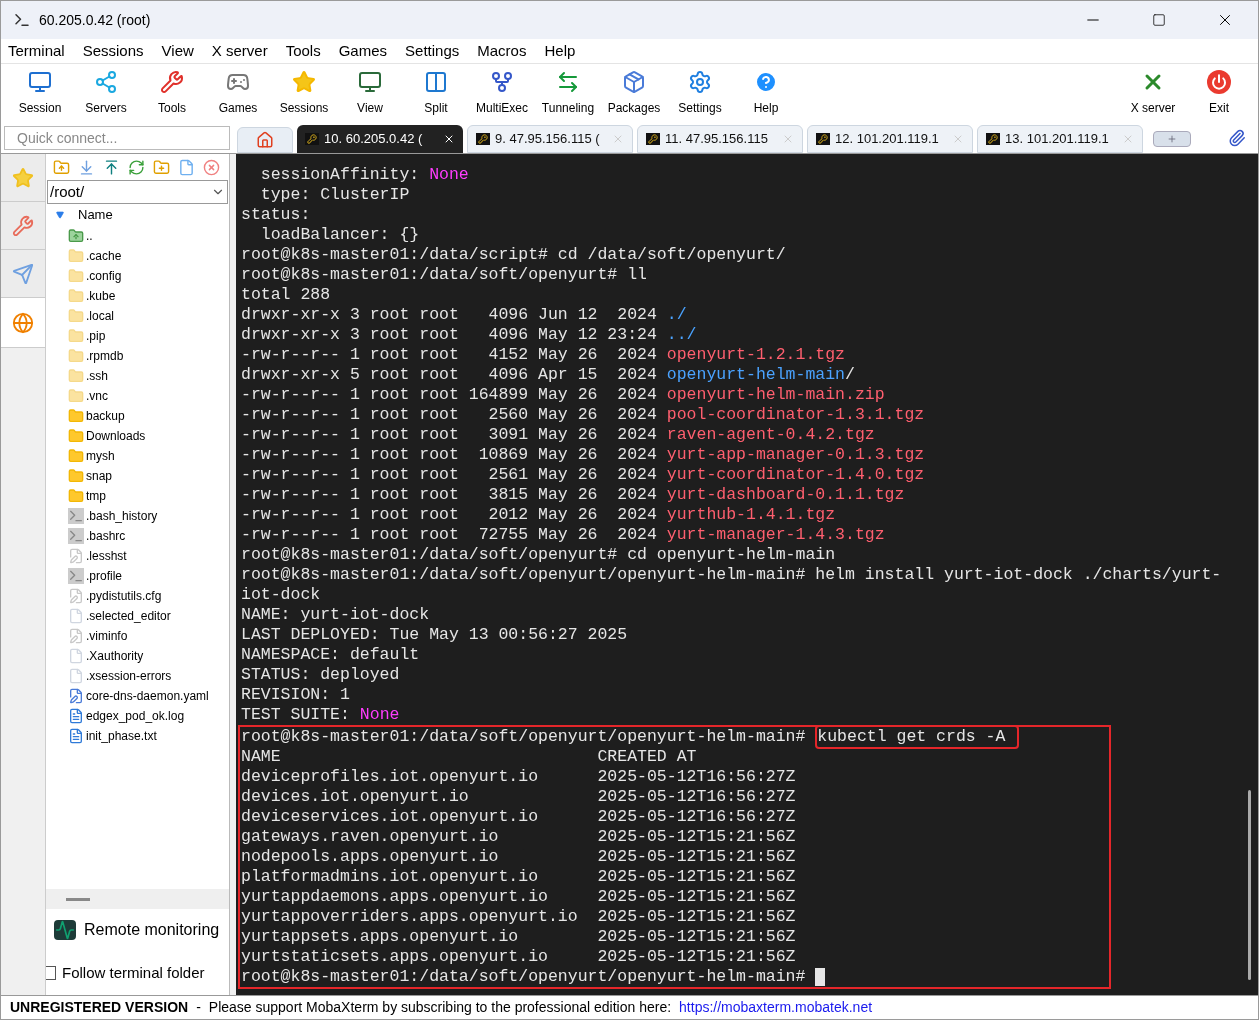  Describe the element at coordinates (1060, 139) in the screenshot. I see `session-tab: 13. 101.201.119.1` at that location.